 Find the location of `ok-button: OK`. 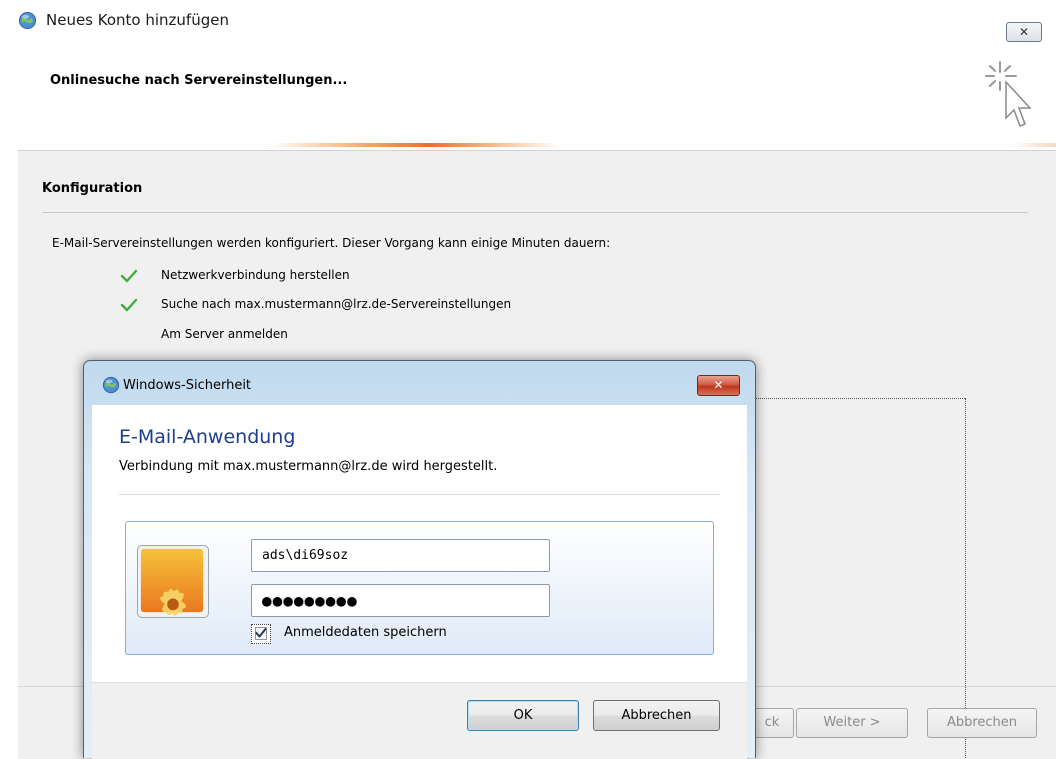

ok-button: OK is located at coordinates (523, 715).